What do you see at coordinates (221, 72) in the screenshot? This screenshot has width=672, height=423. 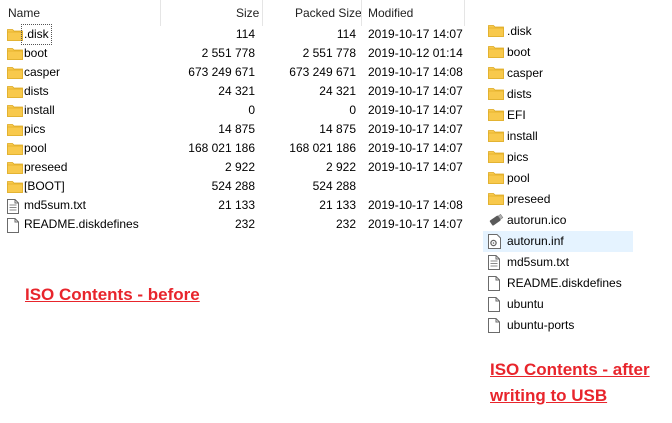 I see `file-size: 673 249 671` at bounding box center [221, 72].